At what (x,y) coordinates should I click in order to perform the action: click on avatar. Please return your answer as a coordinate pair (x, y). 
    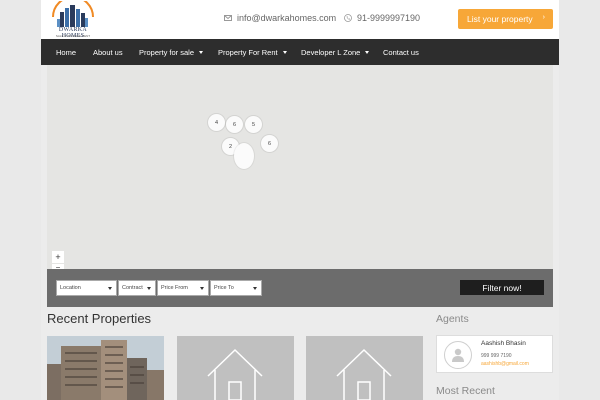
    Looking at the image, I should click on (458, 355).